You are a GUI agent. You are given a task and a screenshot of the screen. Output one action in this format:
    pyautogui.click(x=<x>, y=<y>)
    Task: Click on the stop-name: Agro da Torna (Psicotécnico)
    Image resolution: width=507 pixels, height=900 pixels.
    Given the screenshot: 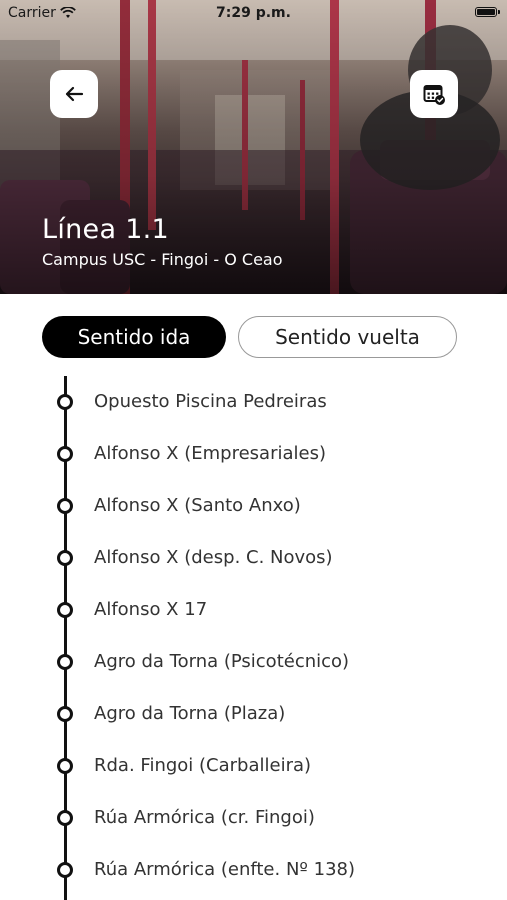 What is the action you would take?
    pyautogui.click(x=222, y=661)
    